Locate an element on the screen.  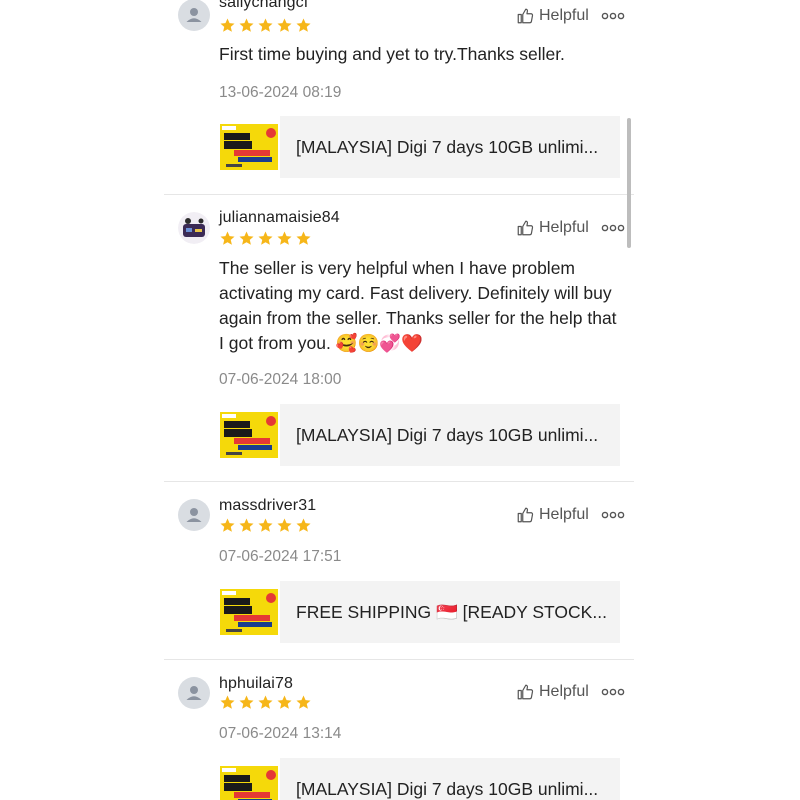
review-username: juliannamaisie84 is located at coordinates (279, 218).